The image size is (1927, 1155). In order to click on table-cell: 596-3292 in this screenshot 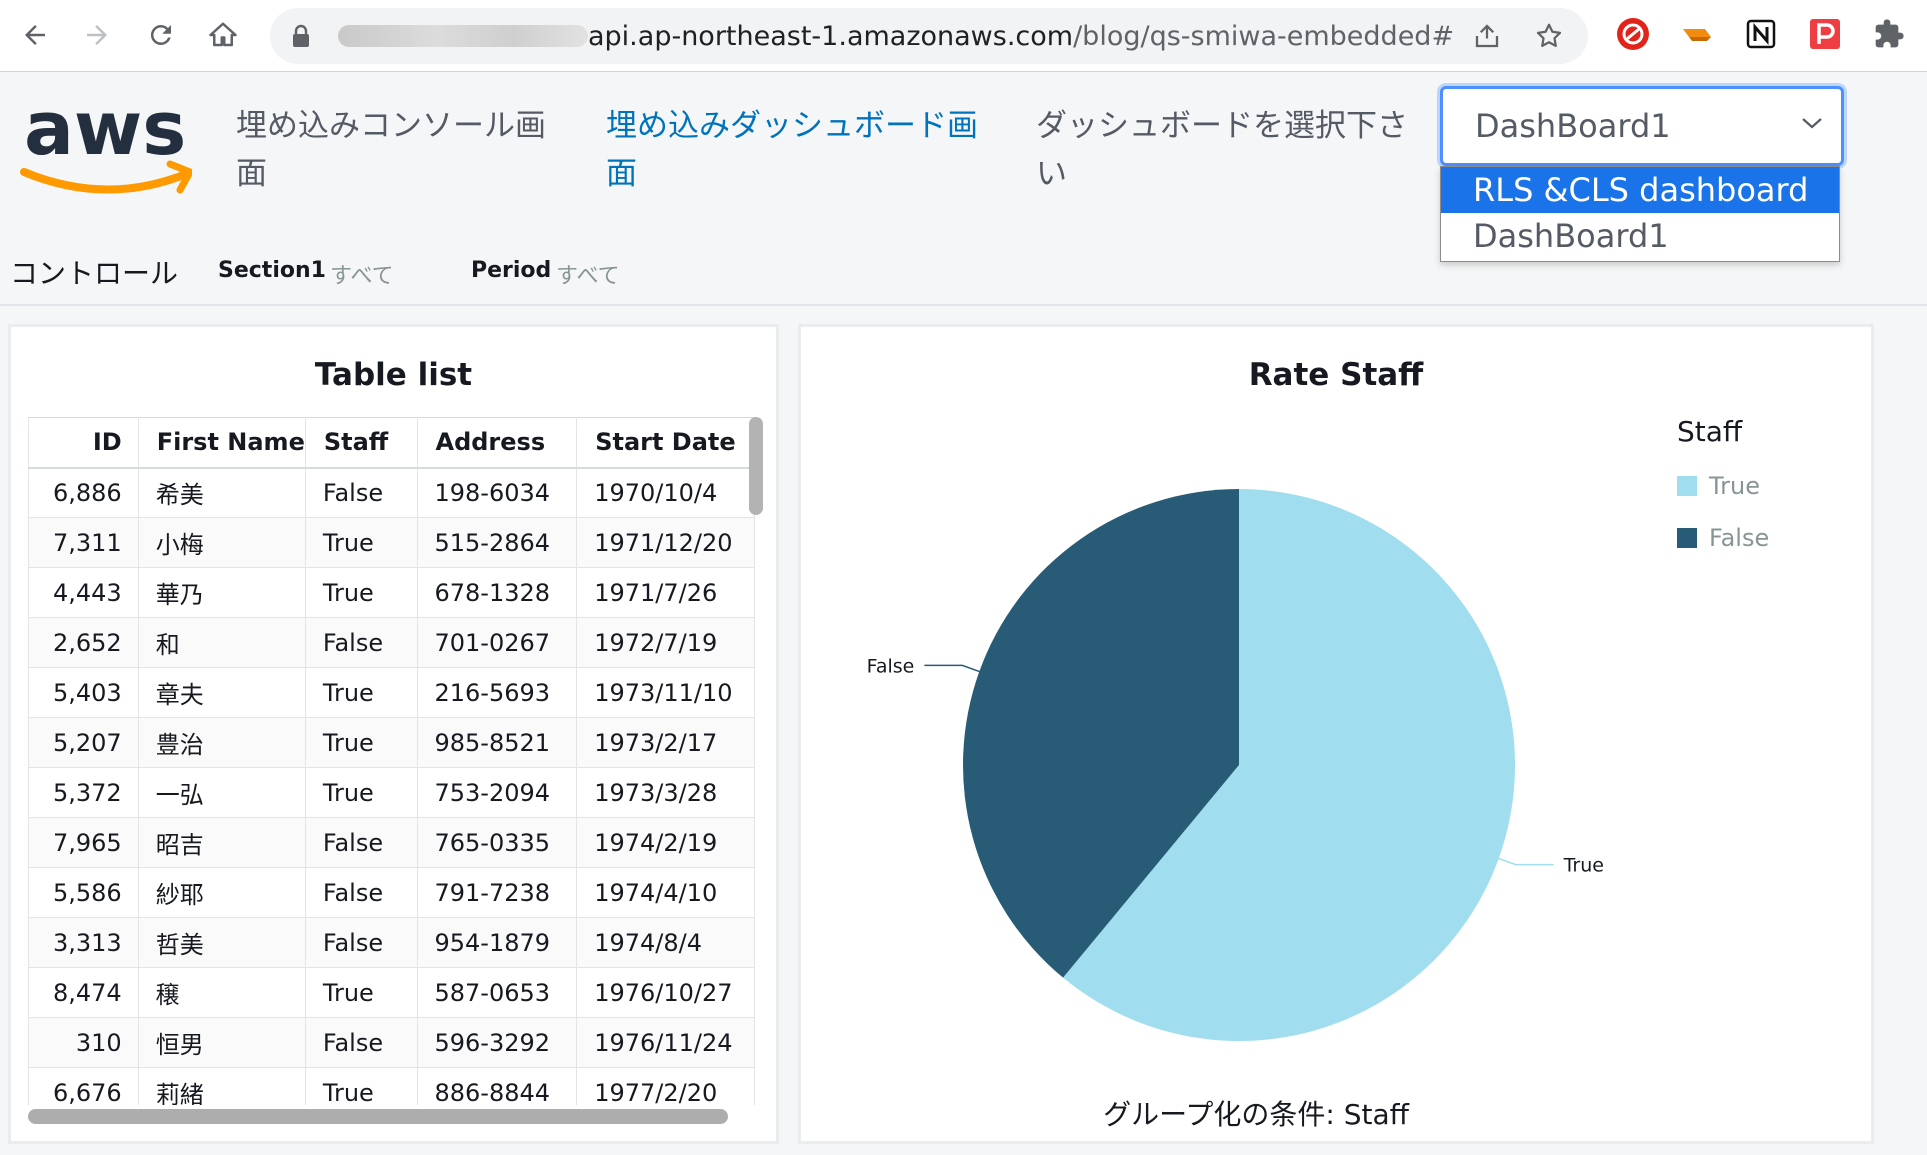, I will do `click(497, 1042)`.